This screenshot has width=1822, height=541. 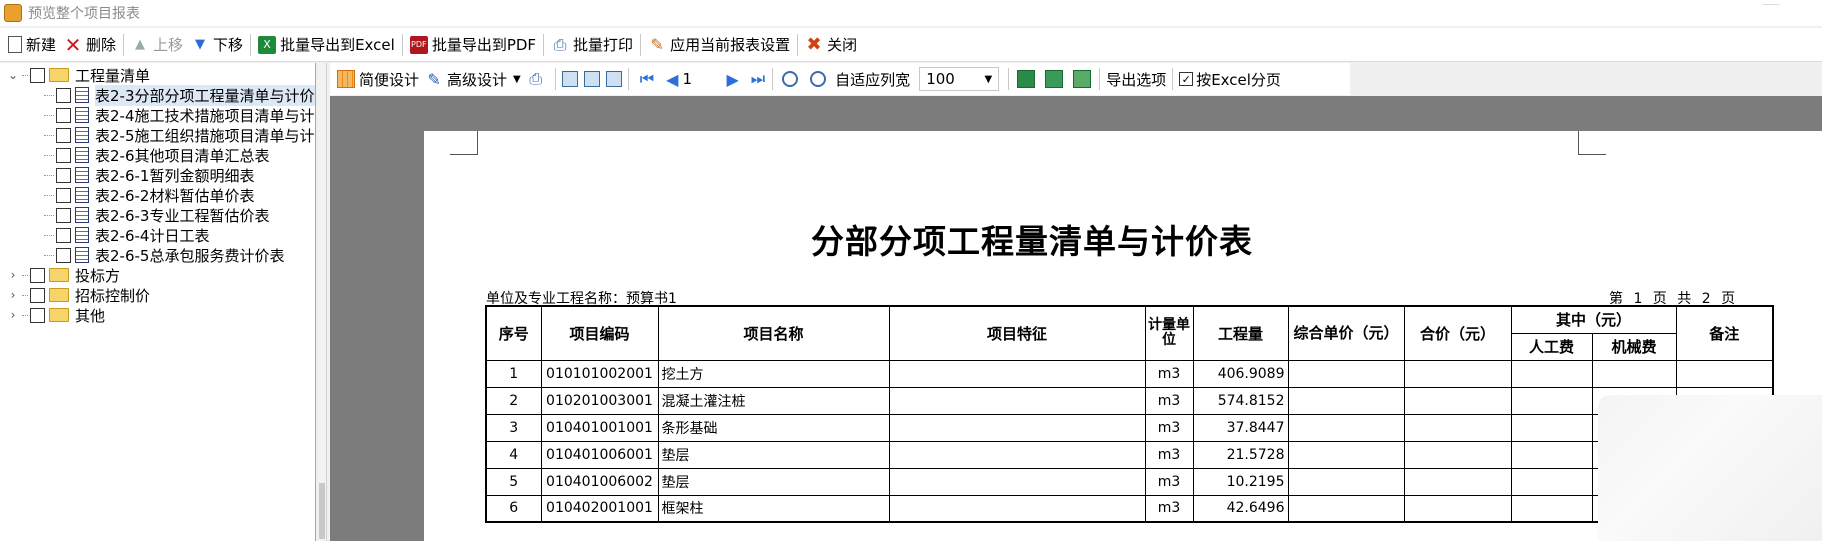 What do you see at coordinates (63, 275) in the screenshot?
I see `tree-item-bidder: › 投标方` at bounding box center [63, 275].